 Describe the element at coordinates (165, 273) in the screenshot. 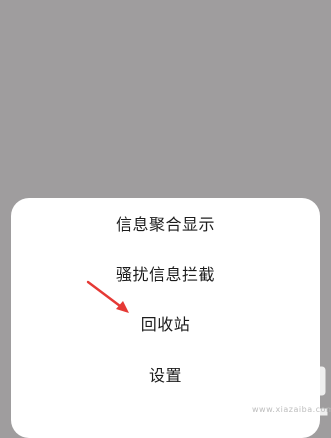

I see `menu-item-spam-block: 骚扰信息拦截` at that location.